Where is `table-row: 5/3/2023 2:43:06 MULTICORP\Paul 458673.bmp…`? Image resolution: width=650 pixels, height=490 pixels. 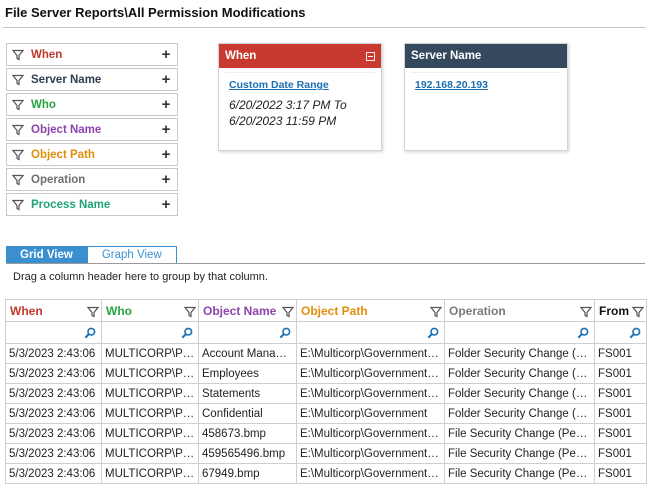
table-row: 5/3/2023 2:43:06 MULTICORP\Paul 458673.bmp… is located at coordinates (326, 433).